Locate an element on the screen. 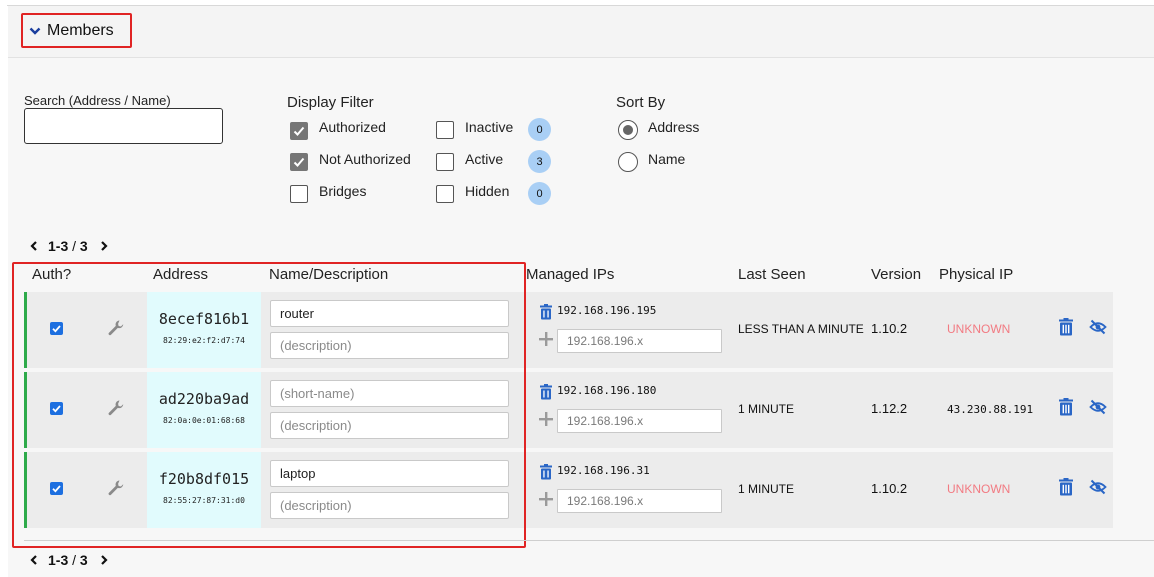 The image size is (1154, 577). radio-dot is located at coordinates (628, 130).